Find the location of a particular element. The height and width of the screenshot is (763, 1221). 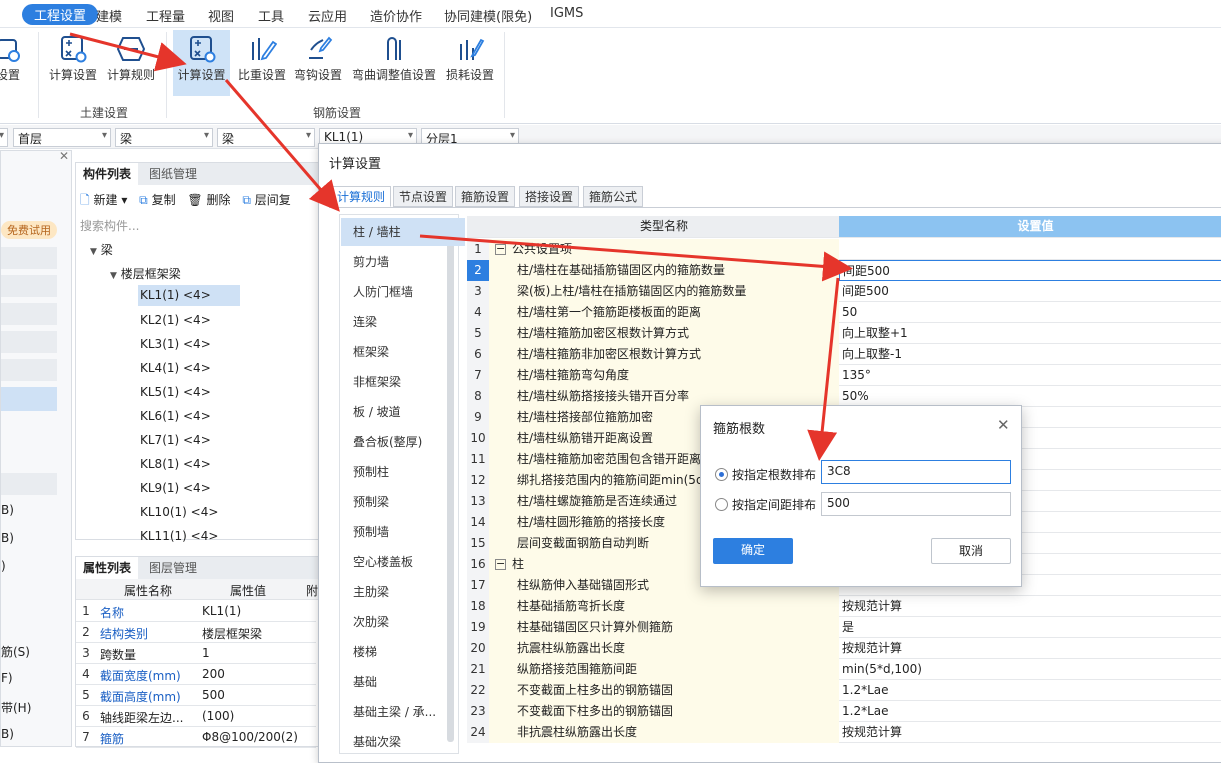

category-item: 基础次梁 is located at coordinates (403, 742).